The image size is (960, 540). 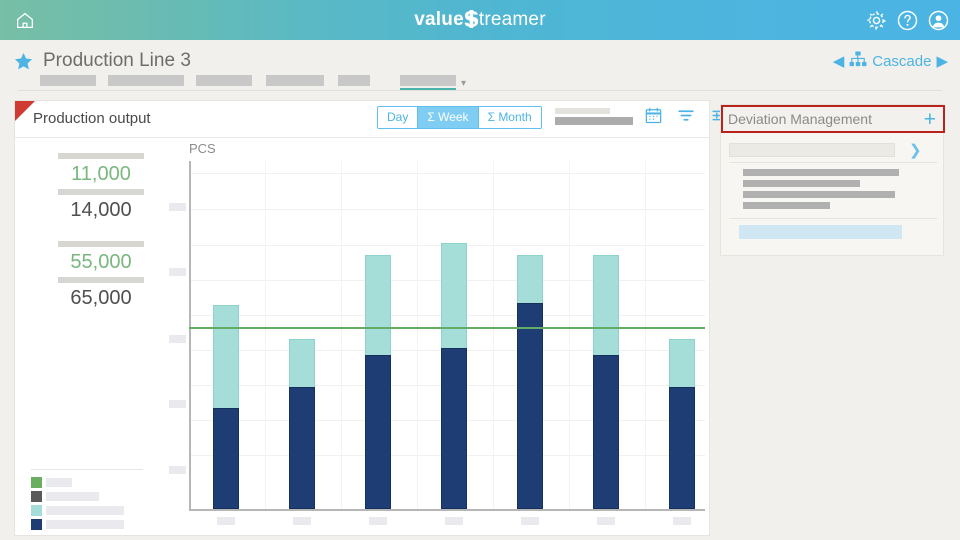 I want to click on deviation-management-card: Deviation Management + ❯, so click(x=832, y=180).